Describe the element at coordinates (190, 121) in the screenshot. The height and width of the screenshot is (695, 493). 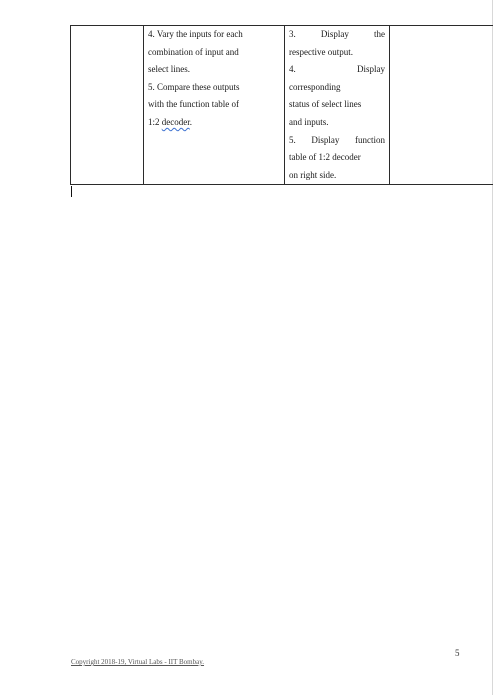
I see `cell-text: .` at that location.